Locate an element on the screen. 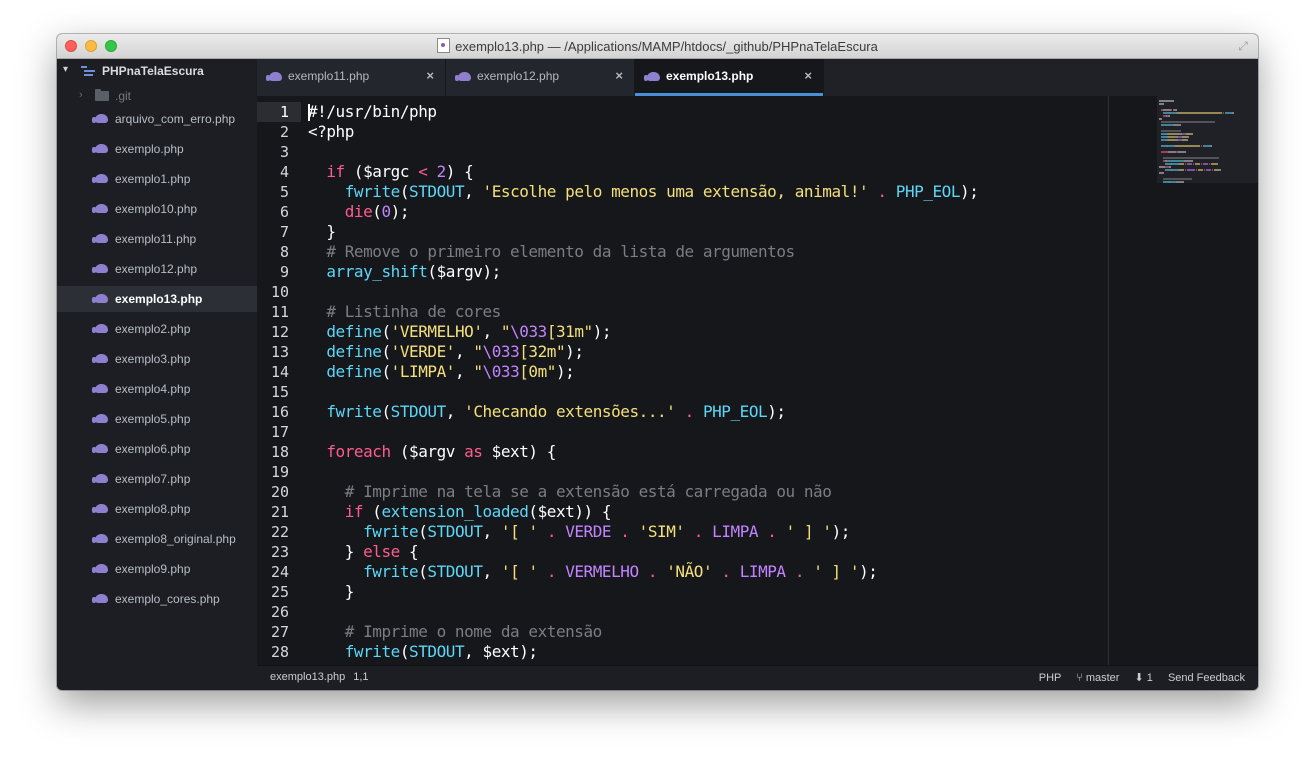 The image size is (1315, 769). tab-exemplo12: exemplo12.php × is located at coordinates (540, 77).